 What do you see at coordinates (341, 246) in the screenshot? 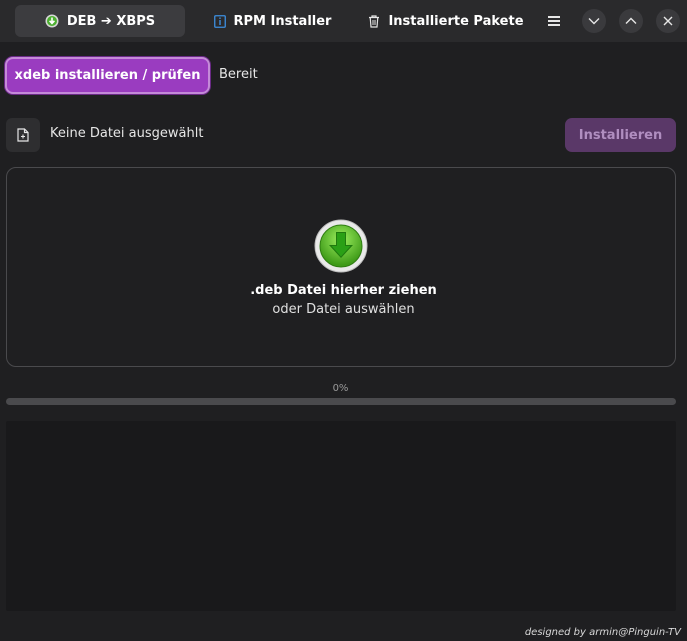
I see `green-download-icon` at bounding box center [341, 246].